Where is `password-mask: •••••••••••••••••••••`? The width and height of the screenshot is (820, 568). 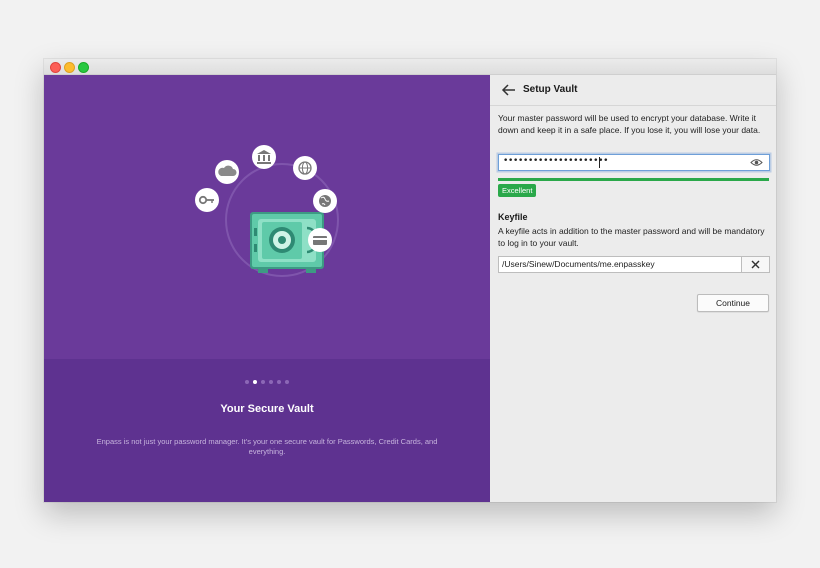
password-mask: ••••••••••••••••••••• is located at coordinates (556, 161).